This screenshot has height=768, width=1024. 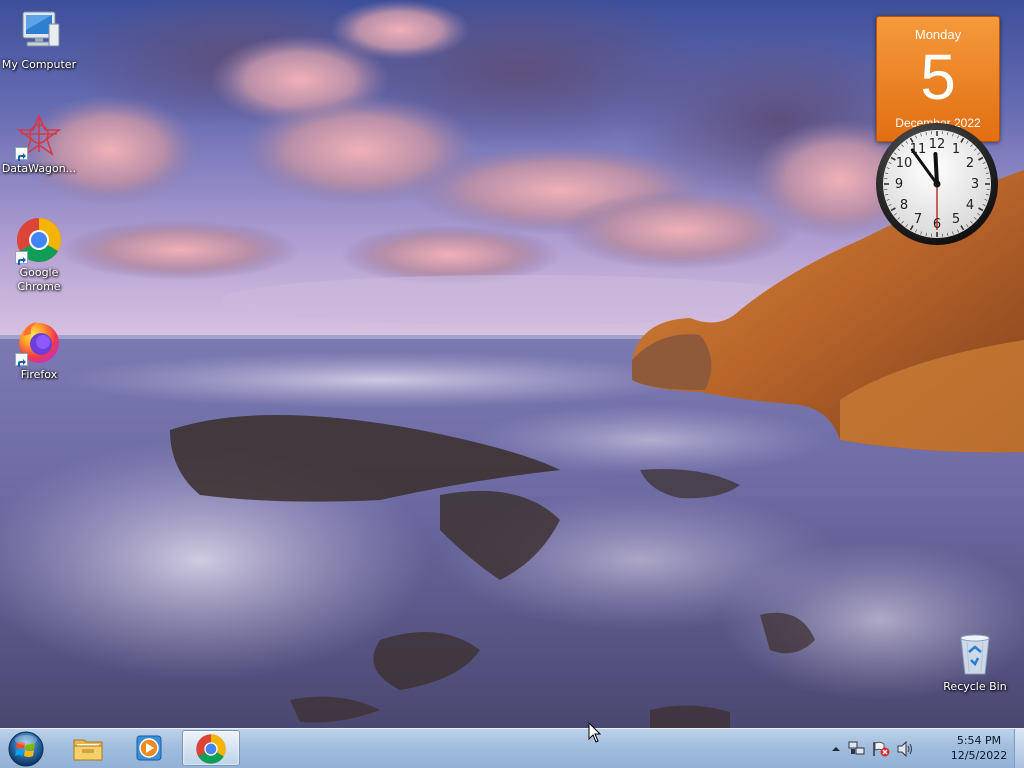 What do you see at coordinates (956, 149) in the screenshot?
I see `svg-text: 1` at bounding box center [956, 149].